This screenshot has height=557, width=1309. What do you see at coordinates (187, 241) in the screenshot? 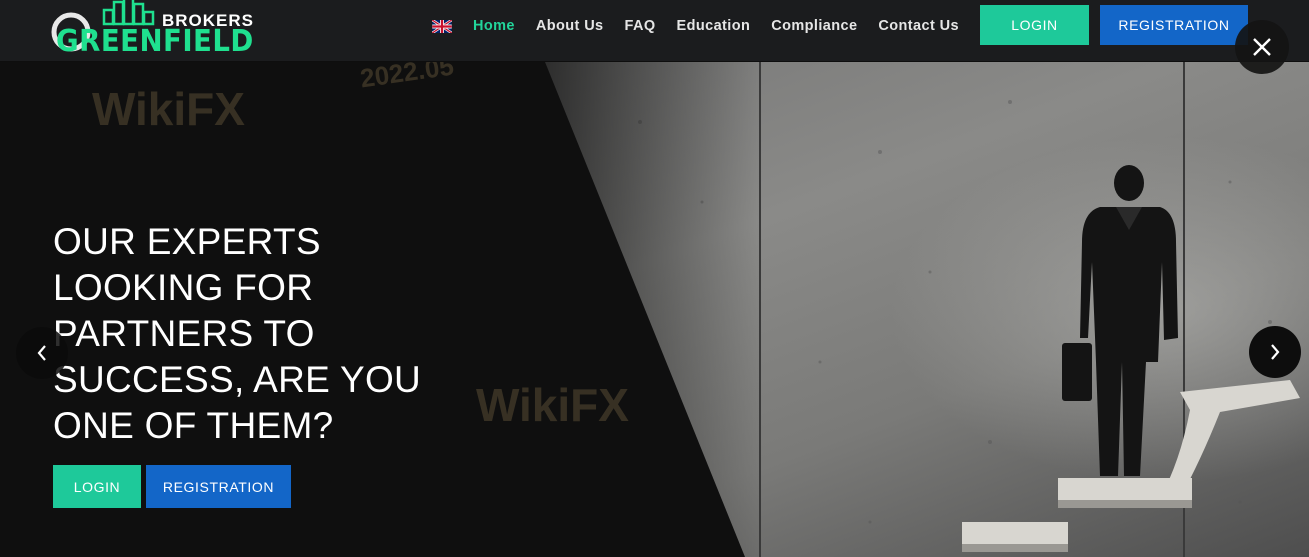
I see `headline-line-1: OUR EXPERTS` at bounding box center [187, 241].